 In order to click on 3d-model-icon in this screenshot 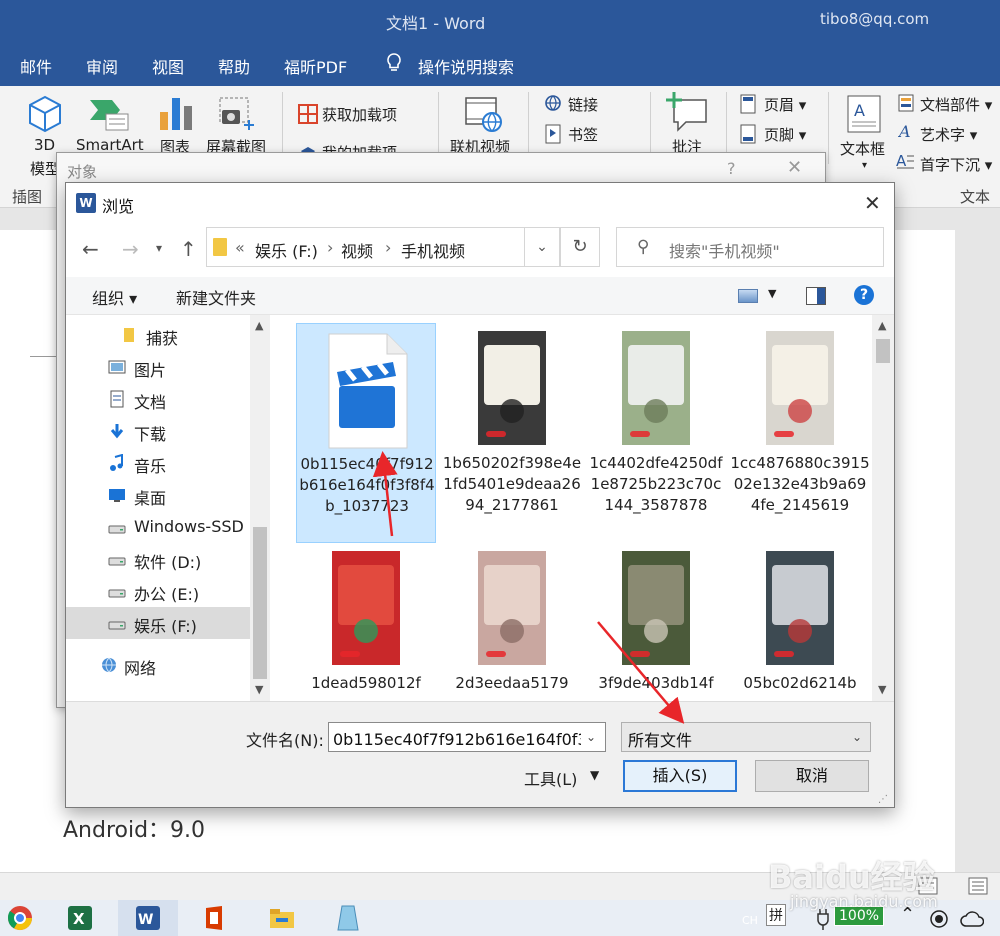, I will do `click(45, 114)`.